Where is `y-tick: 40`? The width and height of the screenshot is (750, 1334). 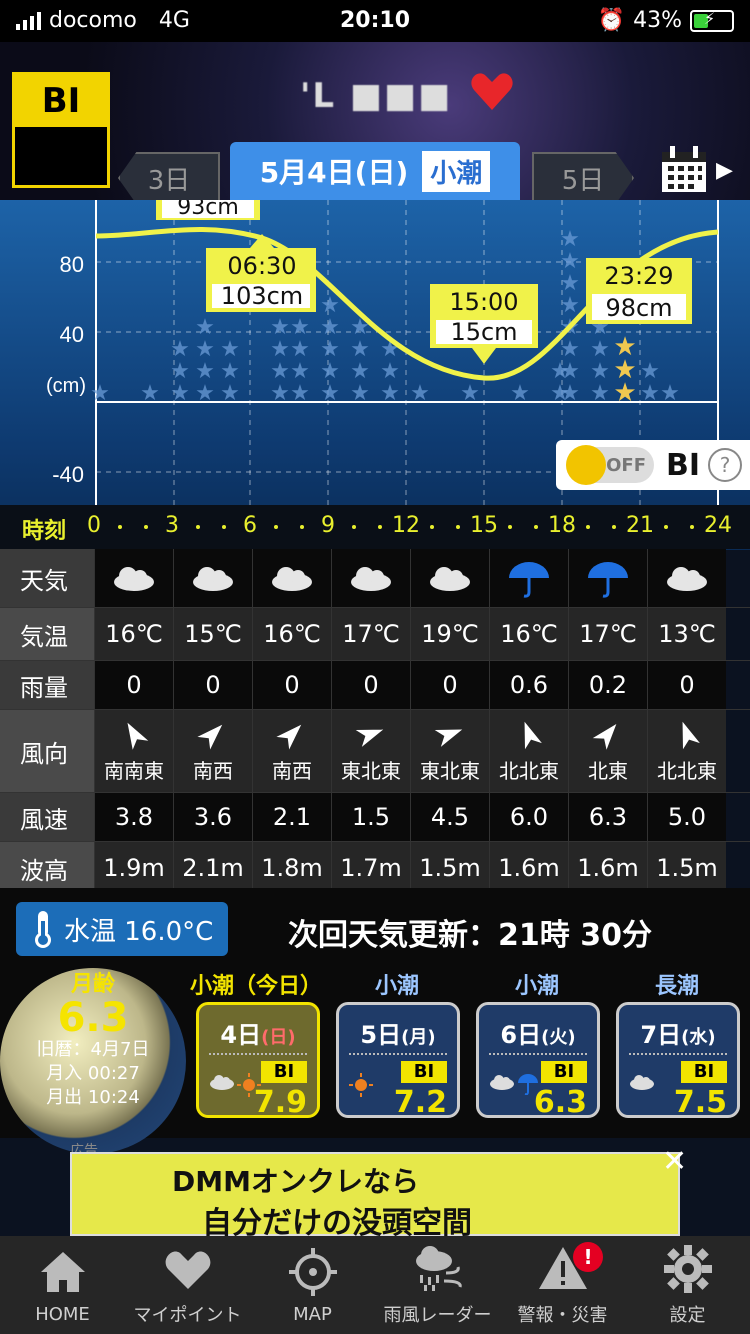 y-tick: 40 is located at coordinates (72, 334).